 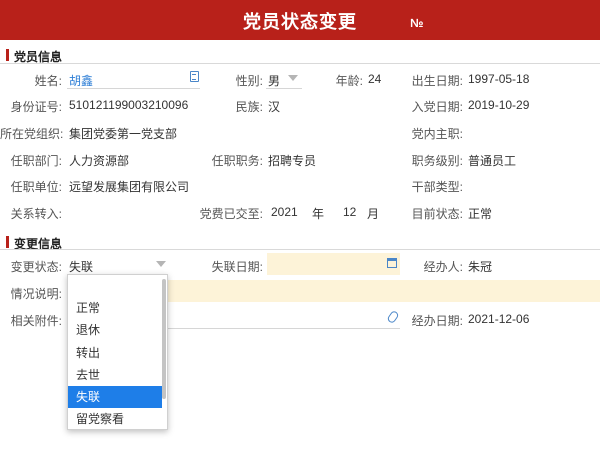 I want to click on org-label: 所在党组织:, so click(x=32, y=134).